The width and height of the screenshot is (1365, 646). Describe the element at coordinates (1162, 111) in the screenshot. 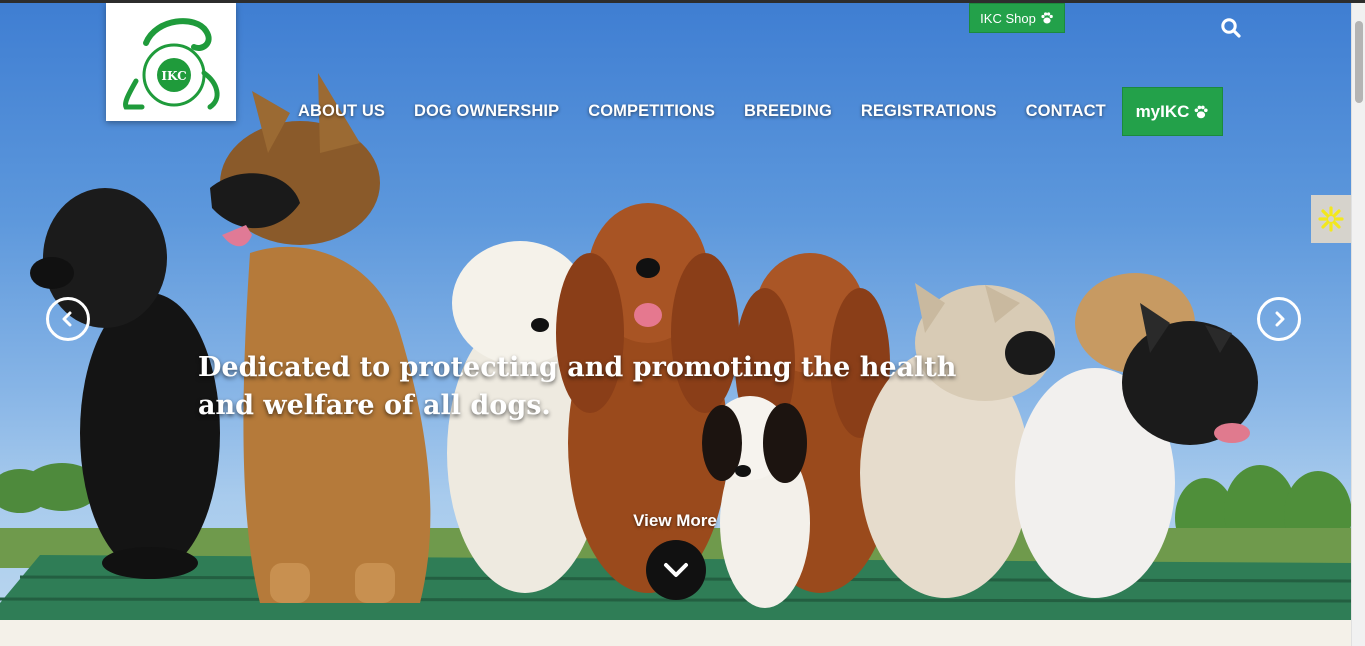

I see `myikc-label: myIKC` at that location.